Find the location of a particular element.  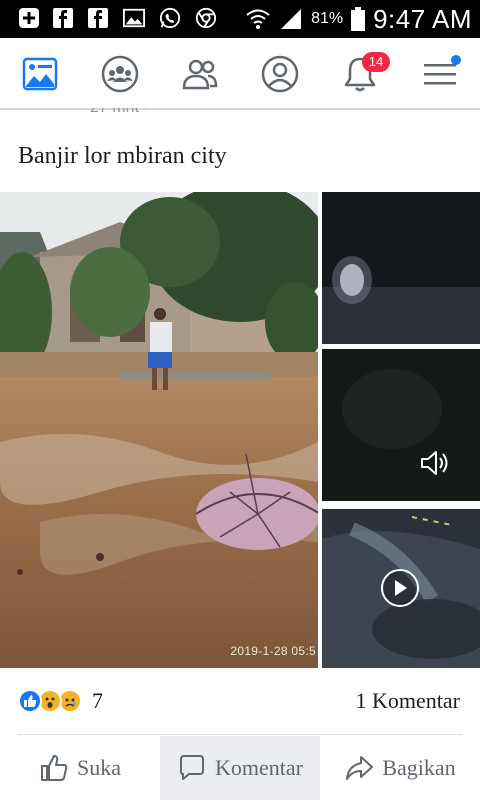

profile-icon is located at coordinates (280, 74).